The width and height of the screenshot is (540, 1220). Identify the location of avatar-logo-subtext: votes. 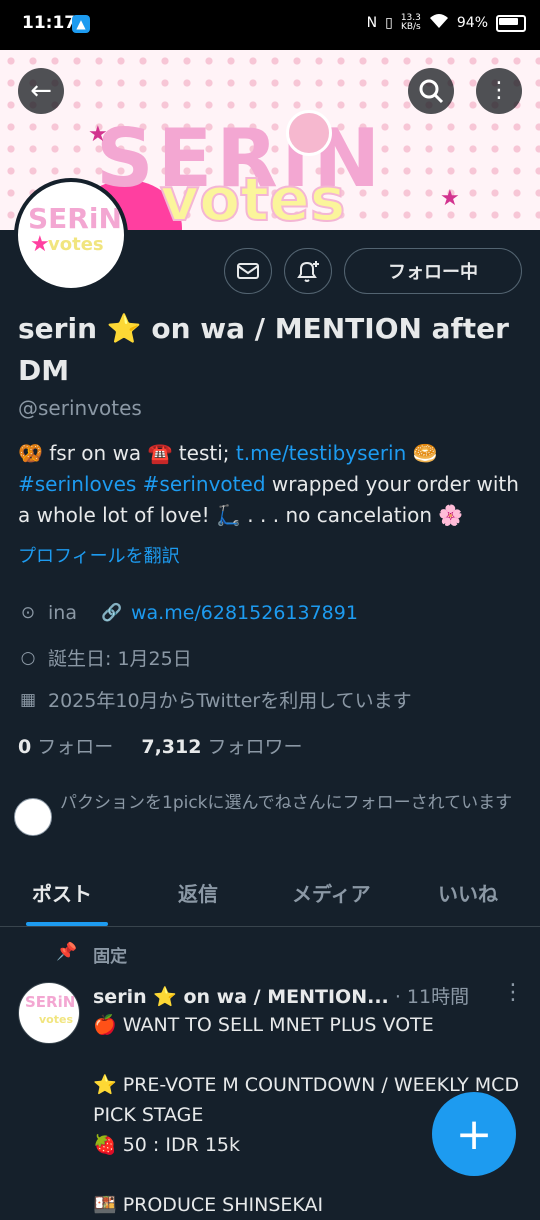
(76, 244).